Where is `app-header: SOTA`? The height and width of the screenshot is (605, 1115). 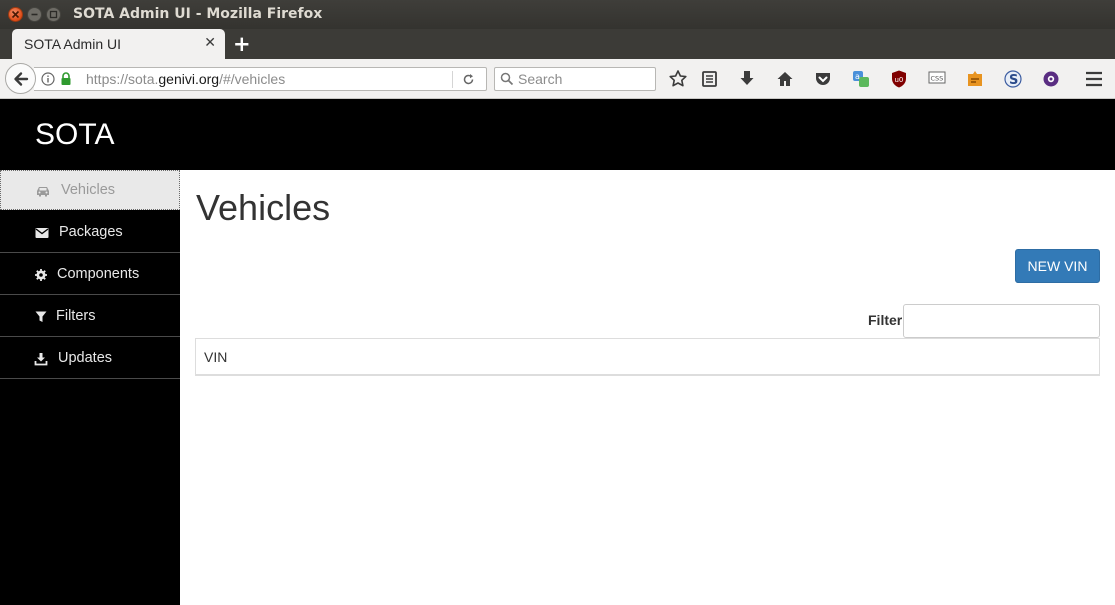 app-header: SOTA is located at coordinates (557, 134).